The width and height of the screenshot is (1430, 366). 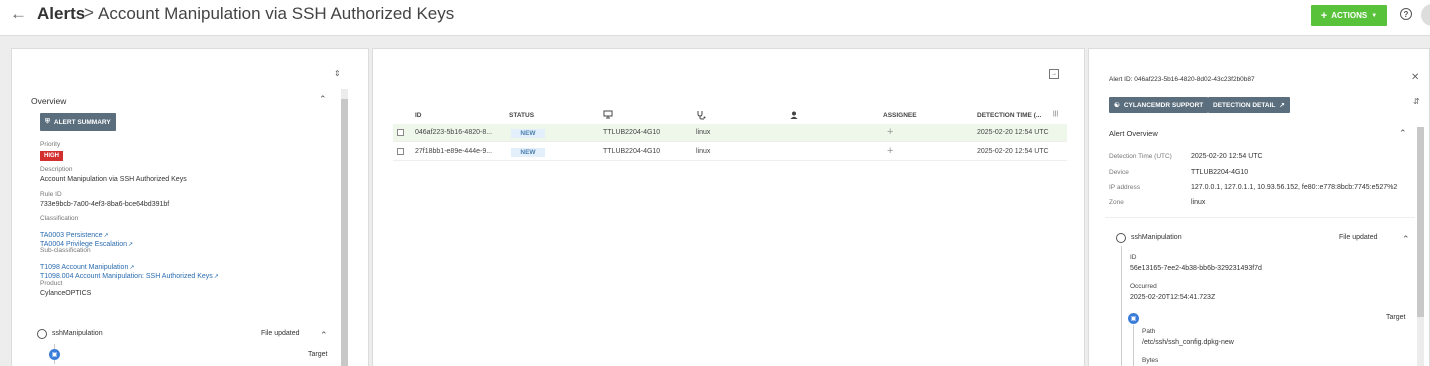 What do you see at coordinates (1159, 105) in the screenshot?
I see `cylancemdr-support-button: ☯ CYLANCEMDR SUPPORT` at bounding box center [1159, 105].